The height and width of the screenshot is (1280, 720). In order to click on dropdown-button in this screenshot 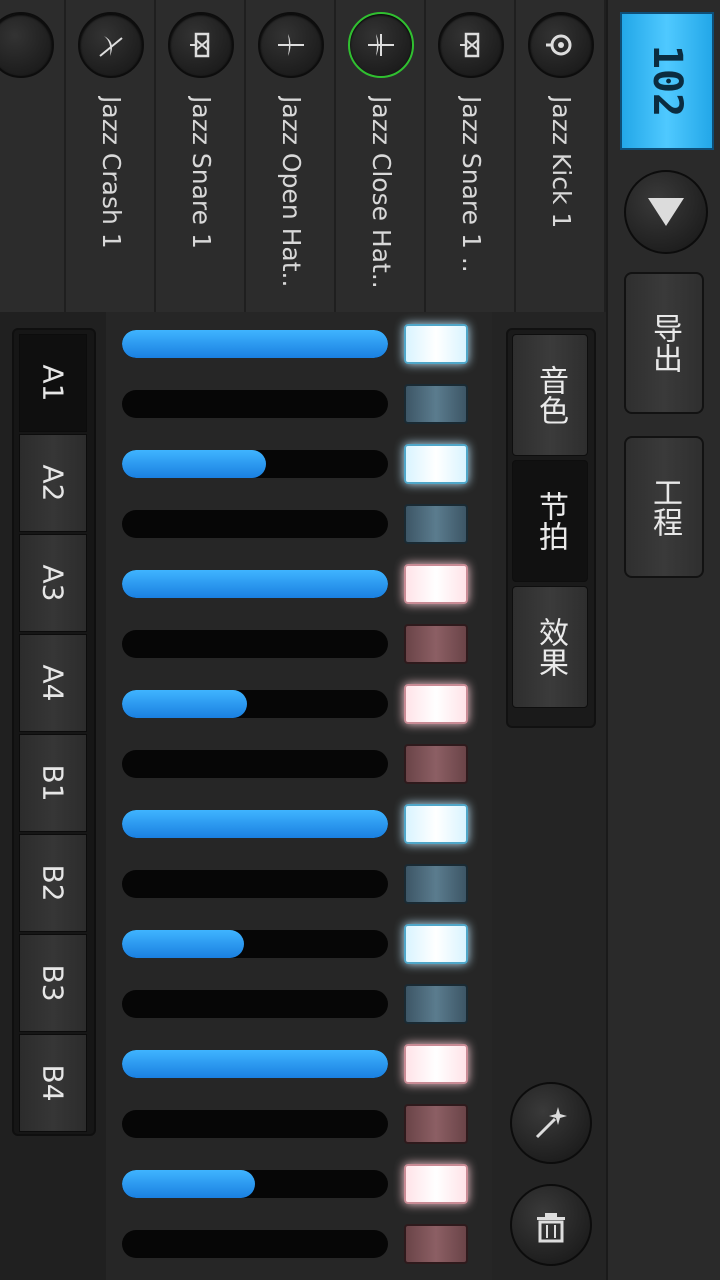, I will do `click(666, 212)`.